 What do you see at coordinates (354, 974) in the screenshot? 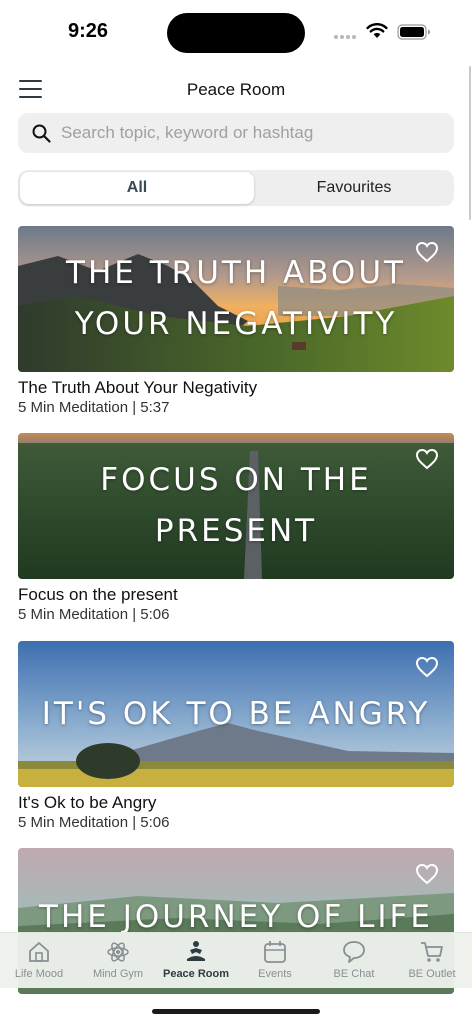
I see `tab-label: BE Chat` at bounding box center [354, 974].